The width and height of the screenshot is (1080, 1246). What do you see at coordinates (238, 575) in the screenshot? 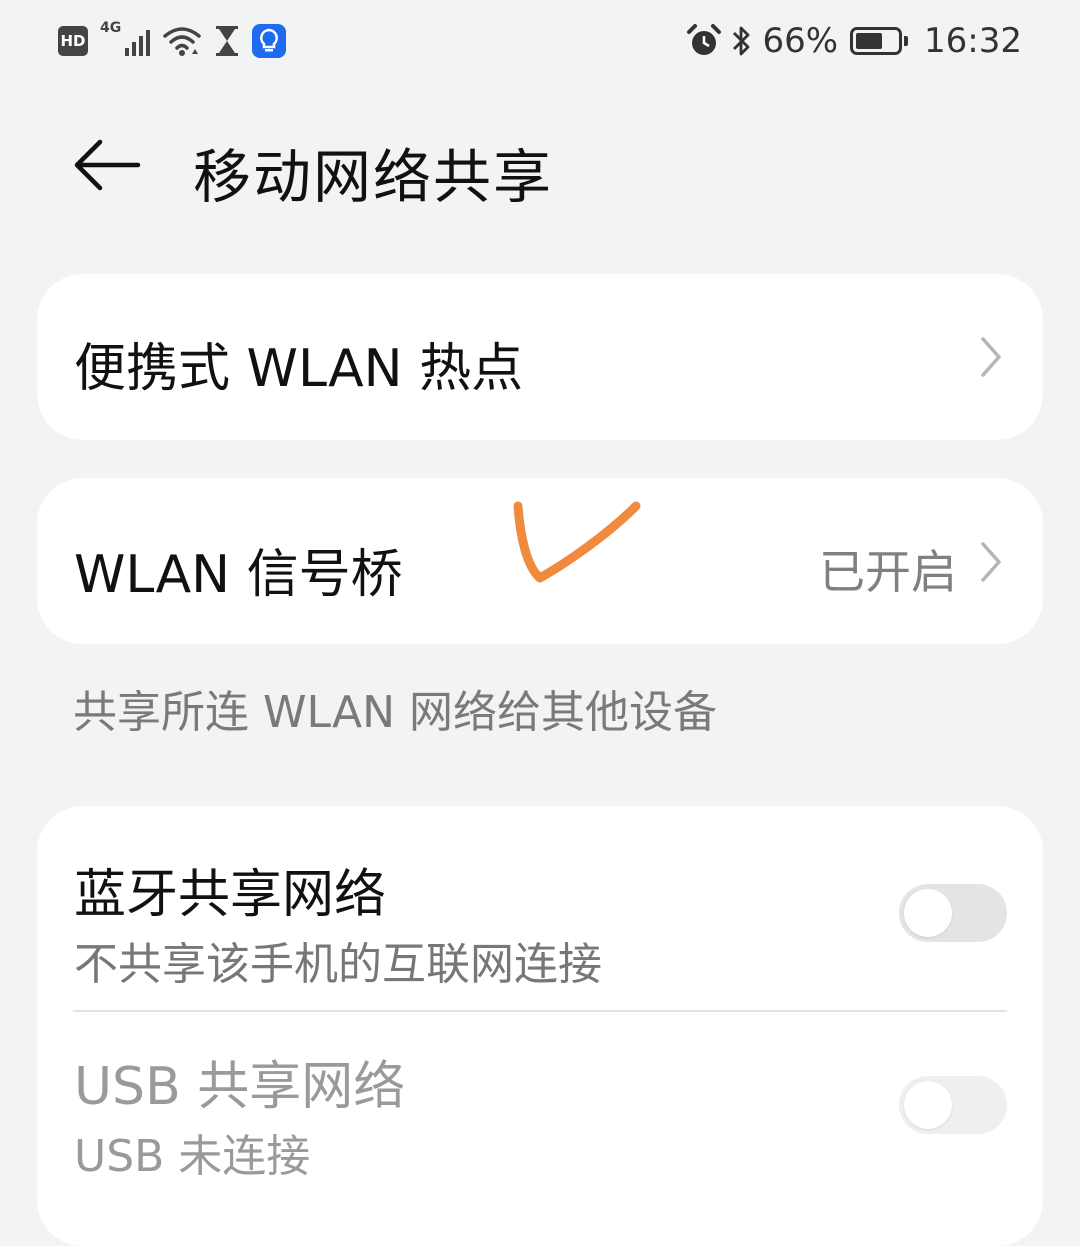
I see `wlan-bridge-title: WLAN 信号桥` at bounding box center [238, 575].